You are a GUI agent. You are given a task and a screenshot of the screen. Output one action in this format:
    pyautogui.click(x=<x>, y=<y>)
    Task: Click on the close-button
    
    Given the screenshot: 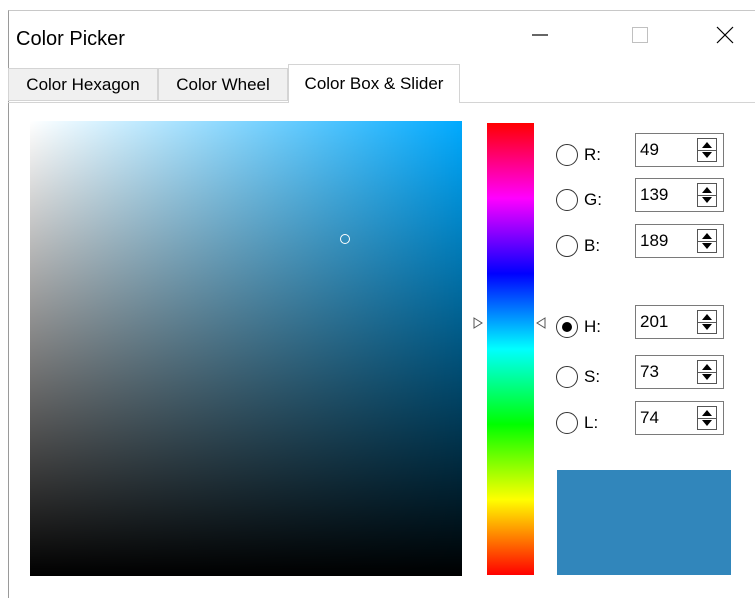 What is the action you would take?
    pyautogui.click(x=725, y=35)
    